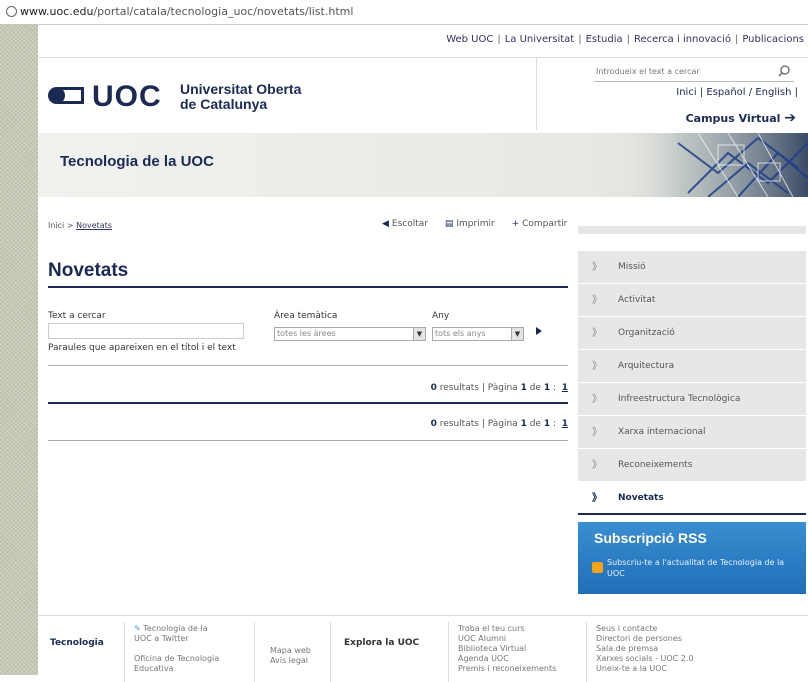 This screenshot has width=808, height=682. I want to click on page-actions: ◀ Escoltar ▤ Imprimir + Compartir, so click(481, 224).